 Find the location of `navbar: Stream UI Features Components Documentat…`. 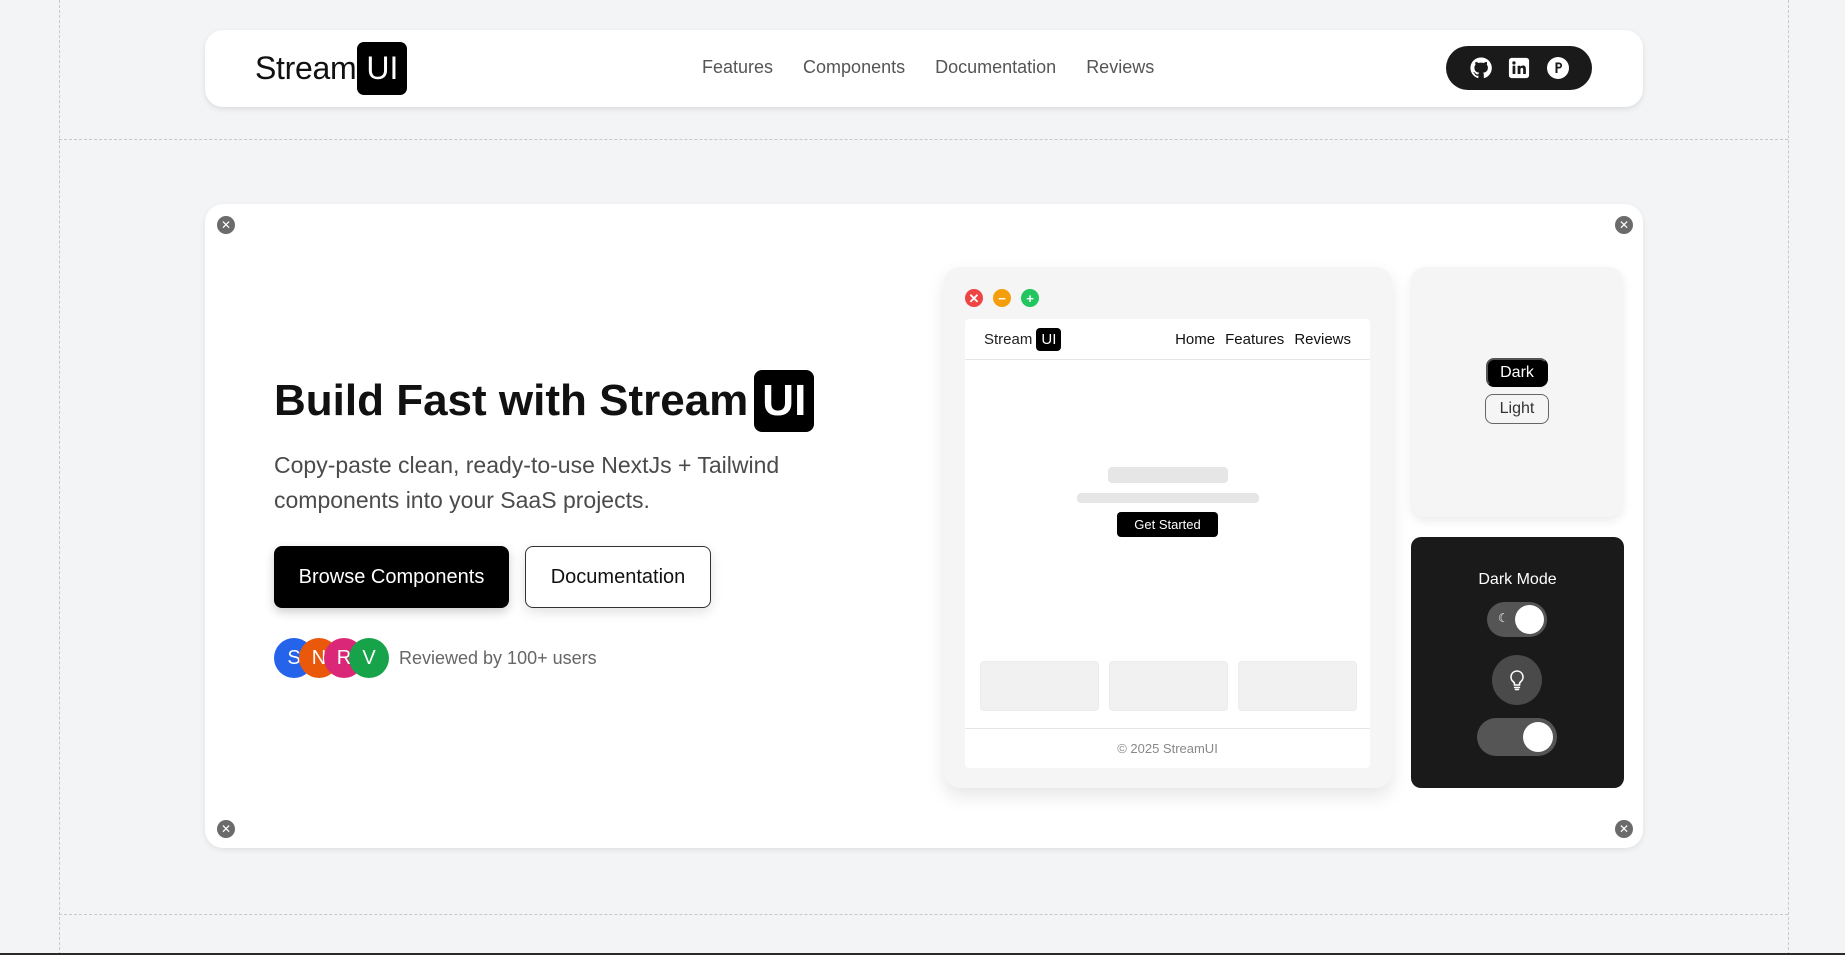

navbar: Stream UI Features Components Documentat… is located at coordinates (924, 68).